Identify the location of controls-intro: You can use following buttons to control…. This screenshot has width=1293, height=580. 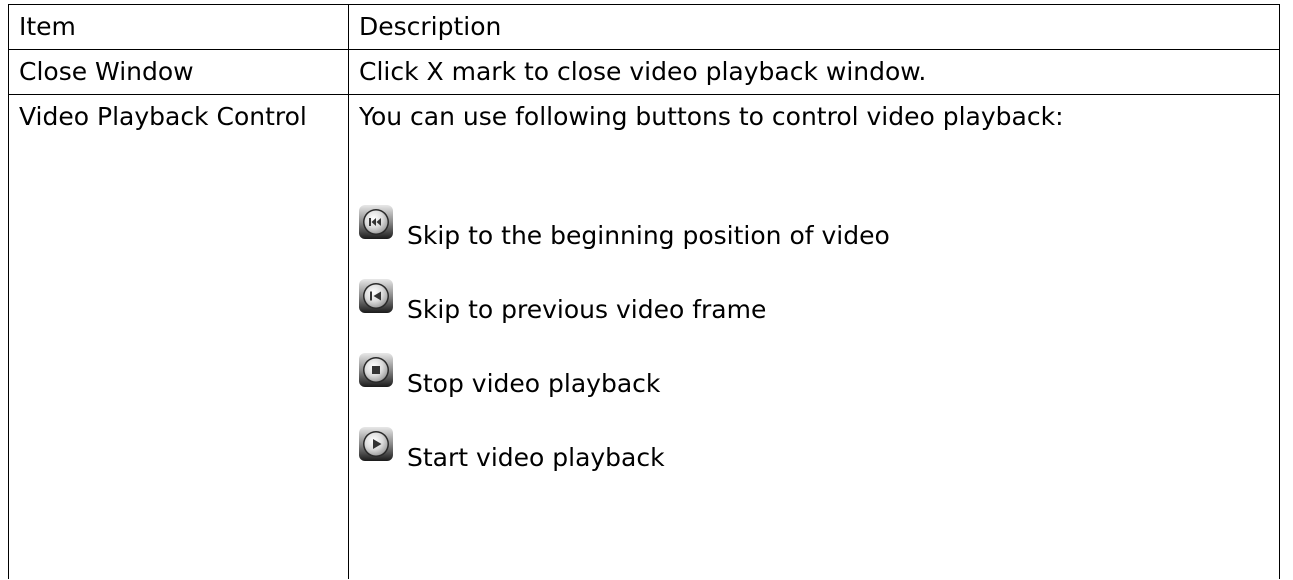
(711, 116).